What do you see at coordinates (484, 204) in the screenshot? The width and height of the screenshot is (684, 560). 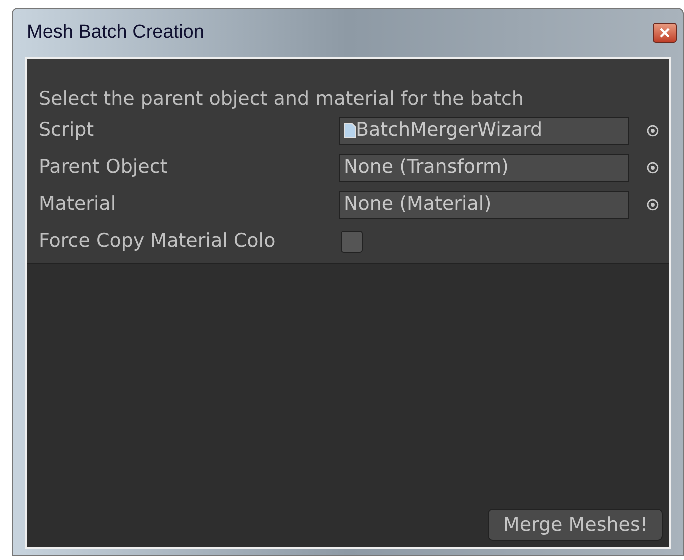 I see `object-field: None (Material)` at bounding box center [484, 204].